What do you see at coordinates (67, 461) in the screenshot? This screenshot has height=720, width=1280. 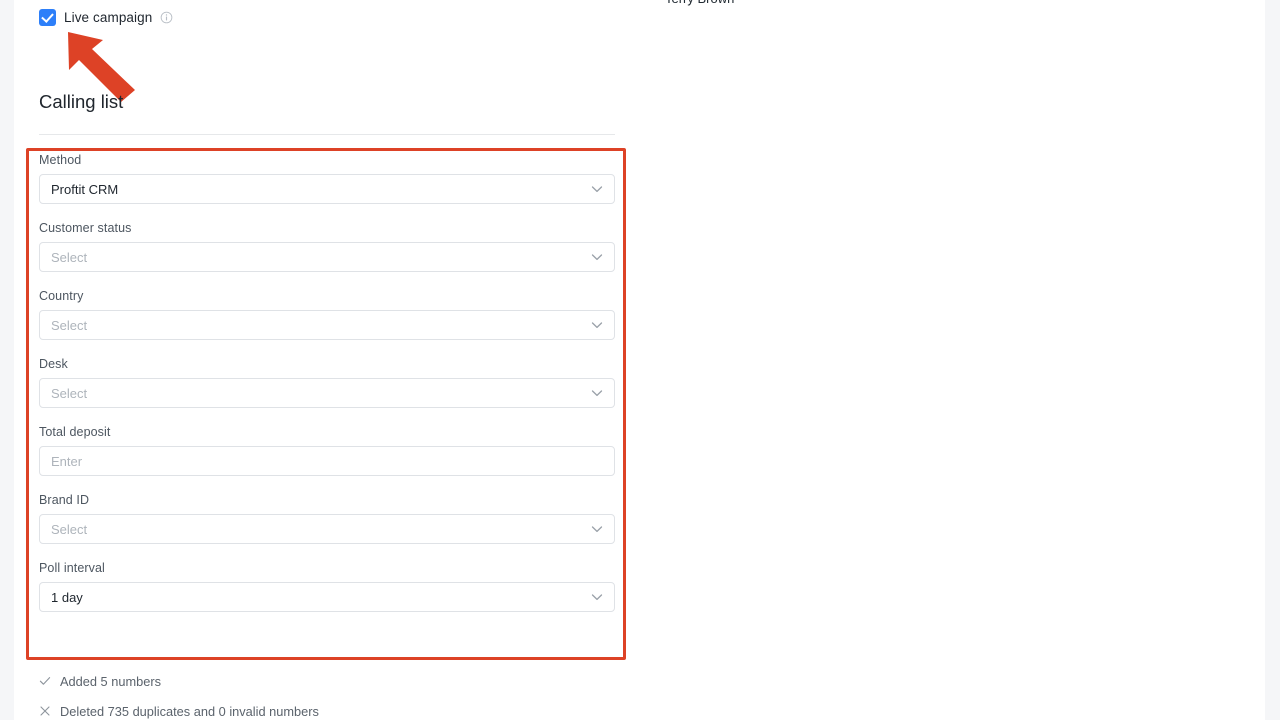 I see `total-deposit-placeholder: Enter` at bounding box center [67, 461].